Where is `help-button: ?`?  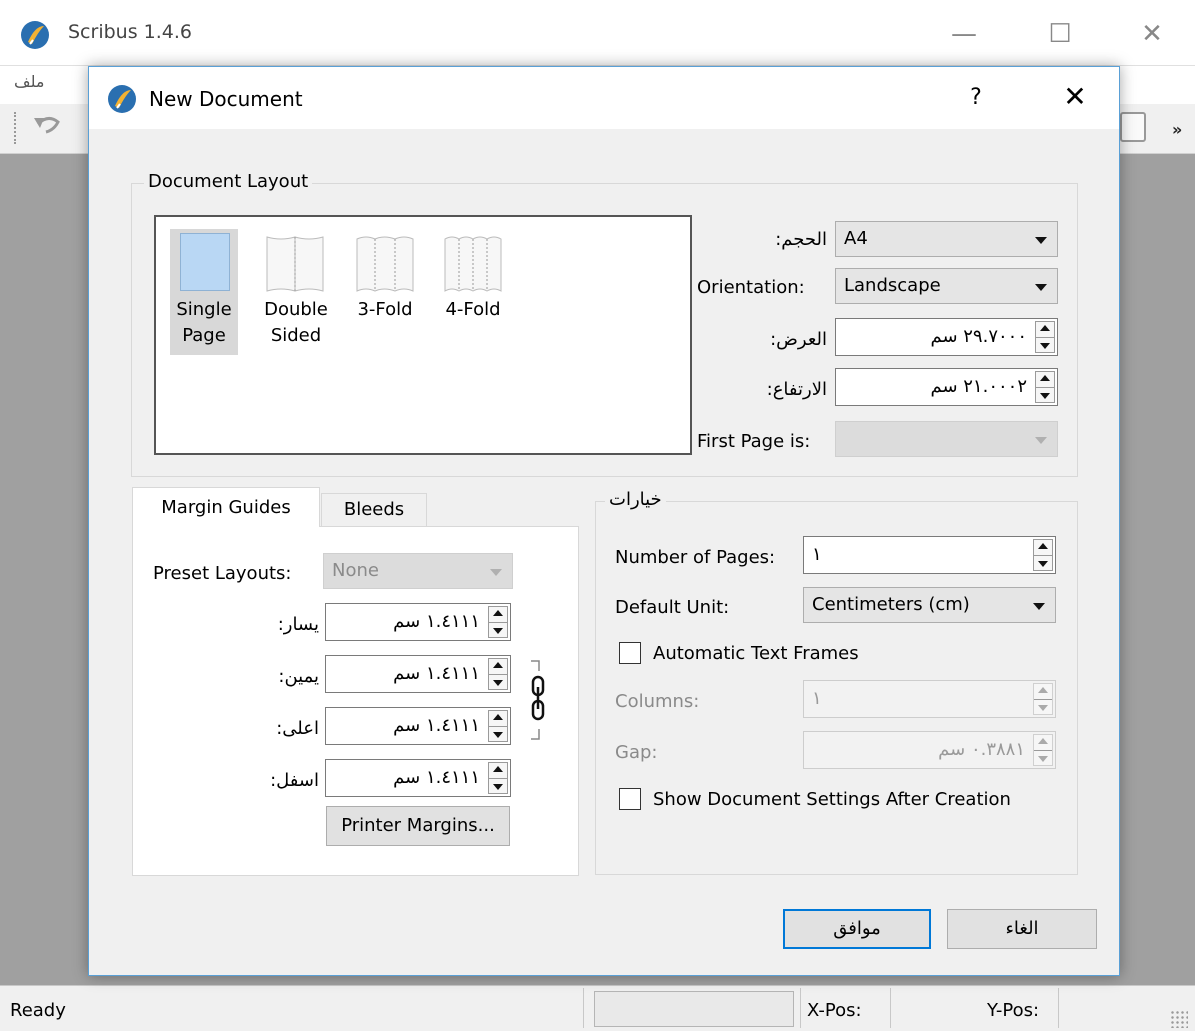 help-button: ? is located at coordinates (976, 98).